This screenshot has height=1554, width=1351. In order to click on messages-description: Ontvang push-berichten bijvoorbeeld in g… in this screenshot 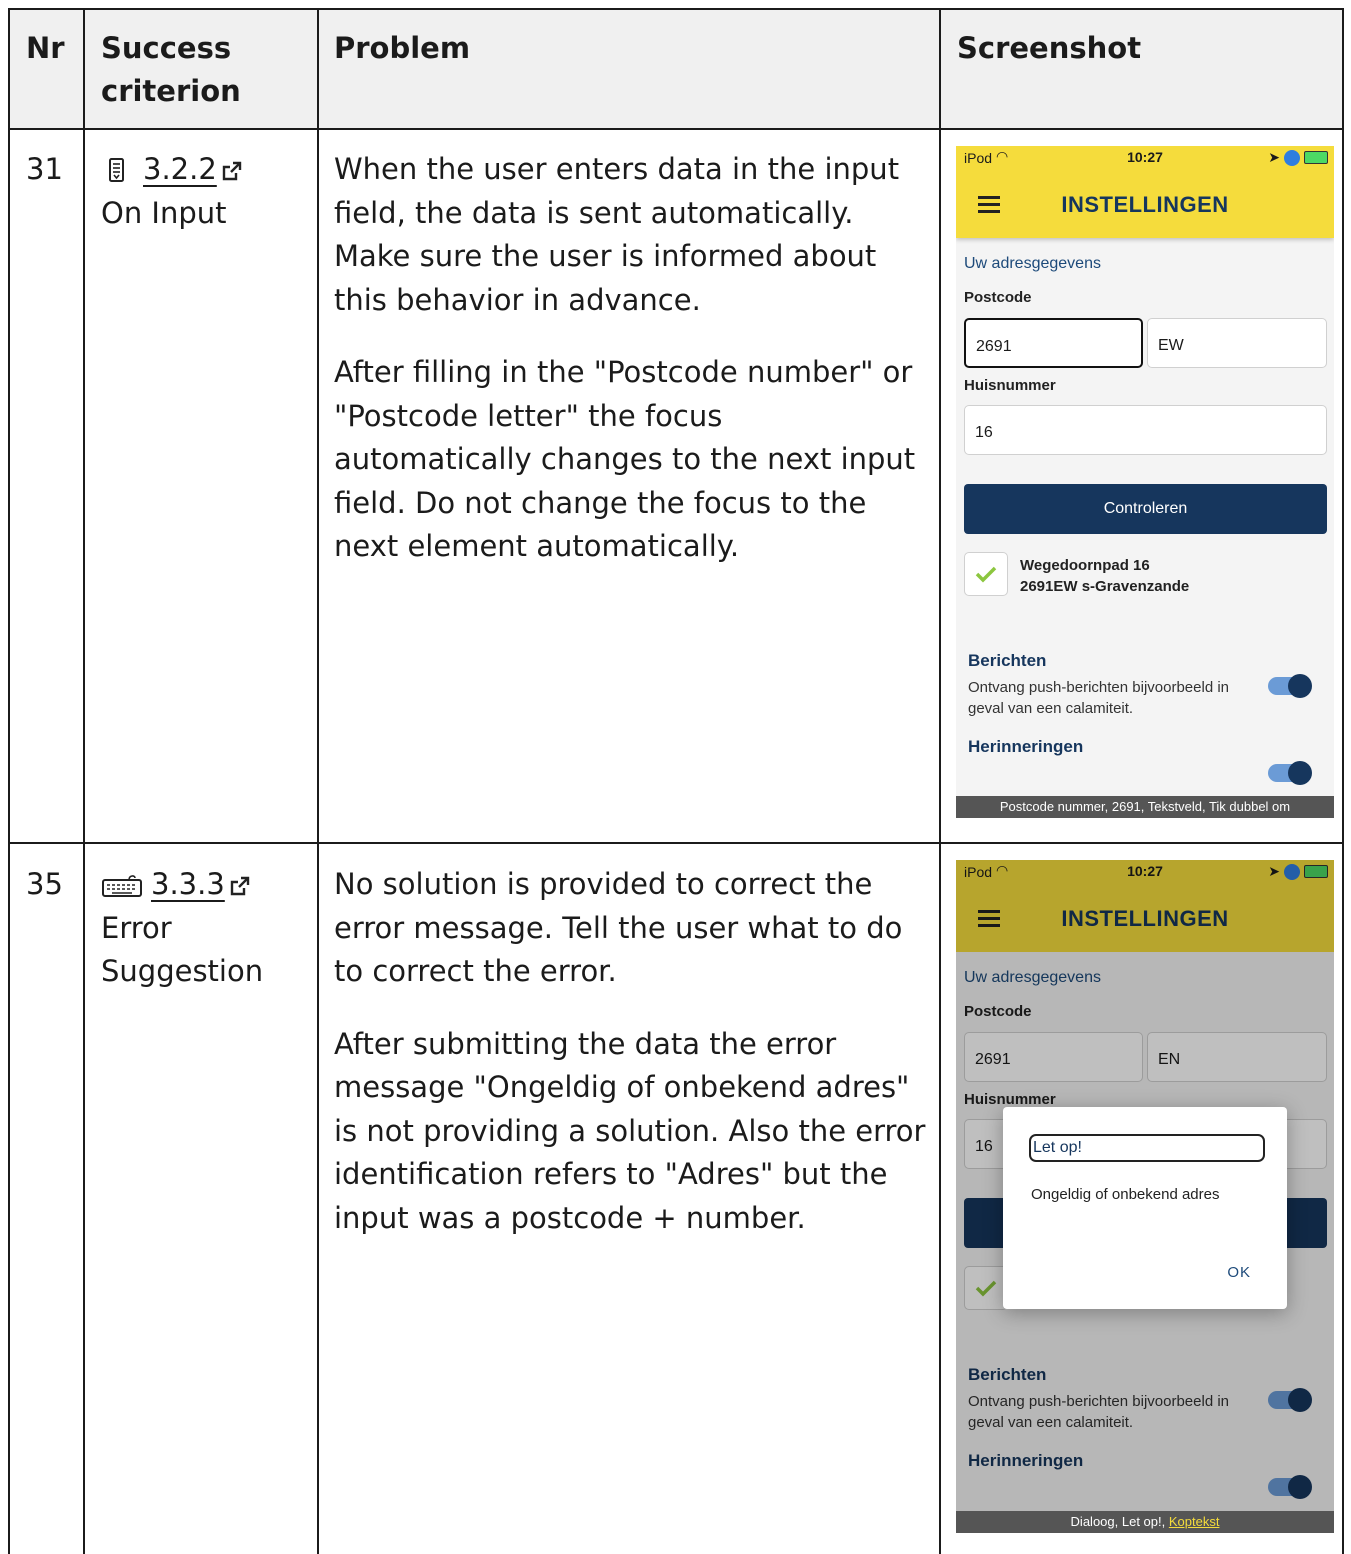, I will do `click(1098, 698)`.